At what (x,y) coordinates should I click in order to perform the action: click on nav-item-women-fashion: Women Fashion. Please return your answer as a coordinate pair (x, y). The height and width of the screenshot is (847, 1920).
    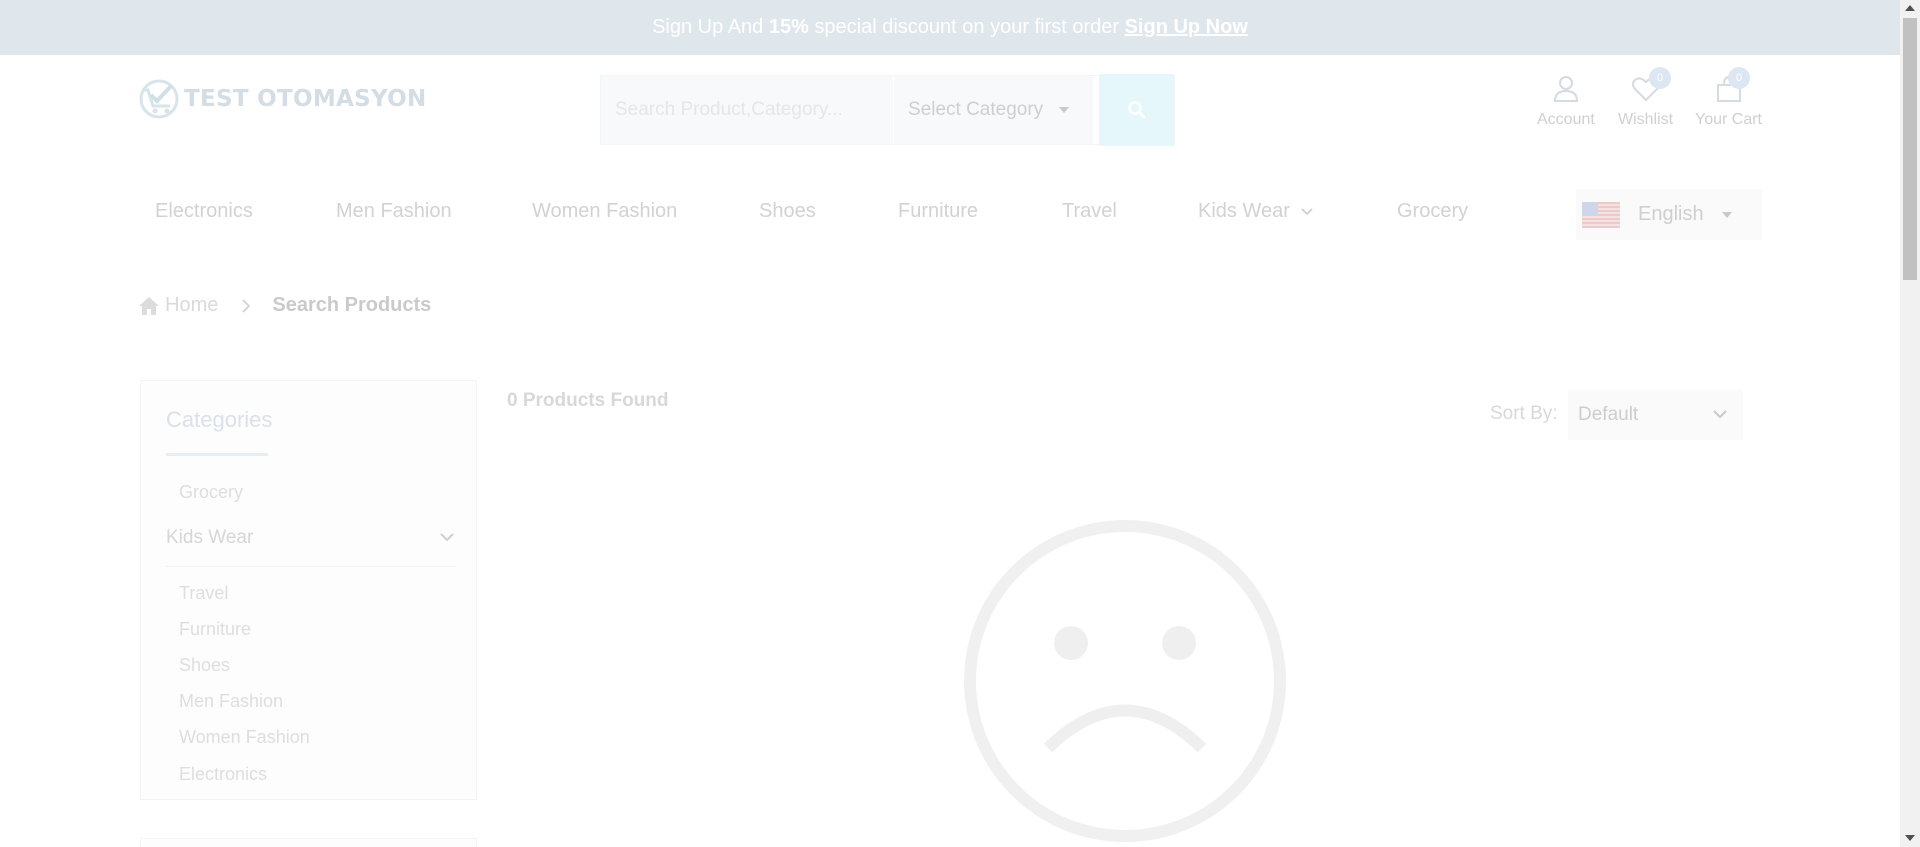
    Looking at the image, I should click on (604, 211).